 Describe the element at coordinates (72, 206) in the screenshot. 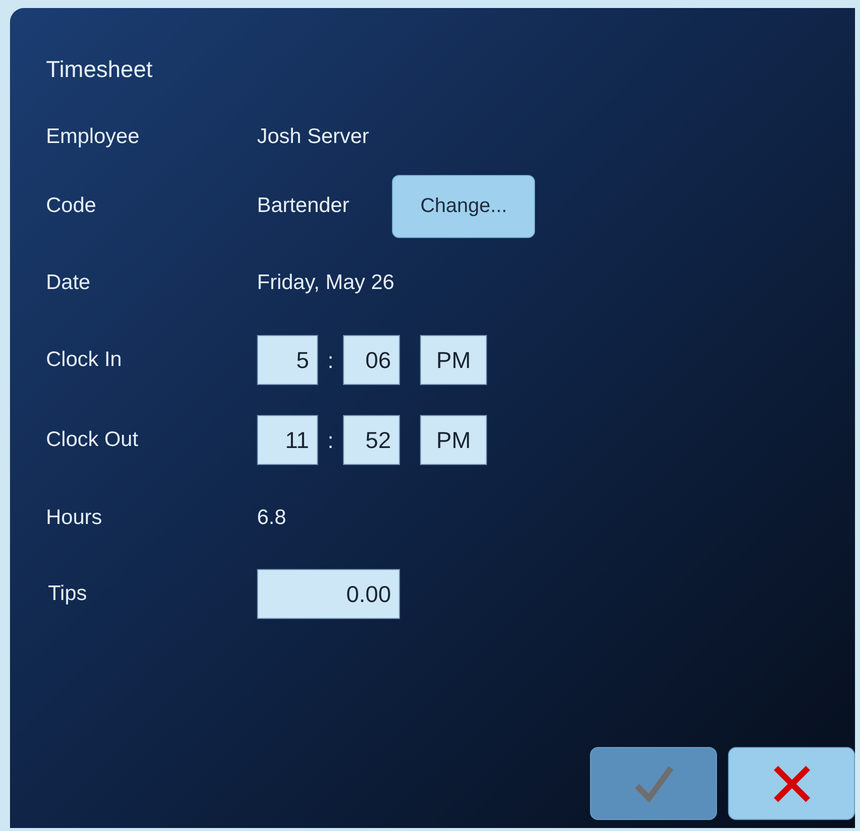

I see `field-label: Code` at that location.